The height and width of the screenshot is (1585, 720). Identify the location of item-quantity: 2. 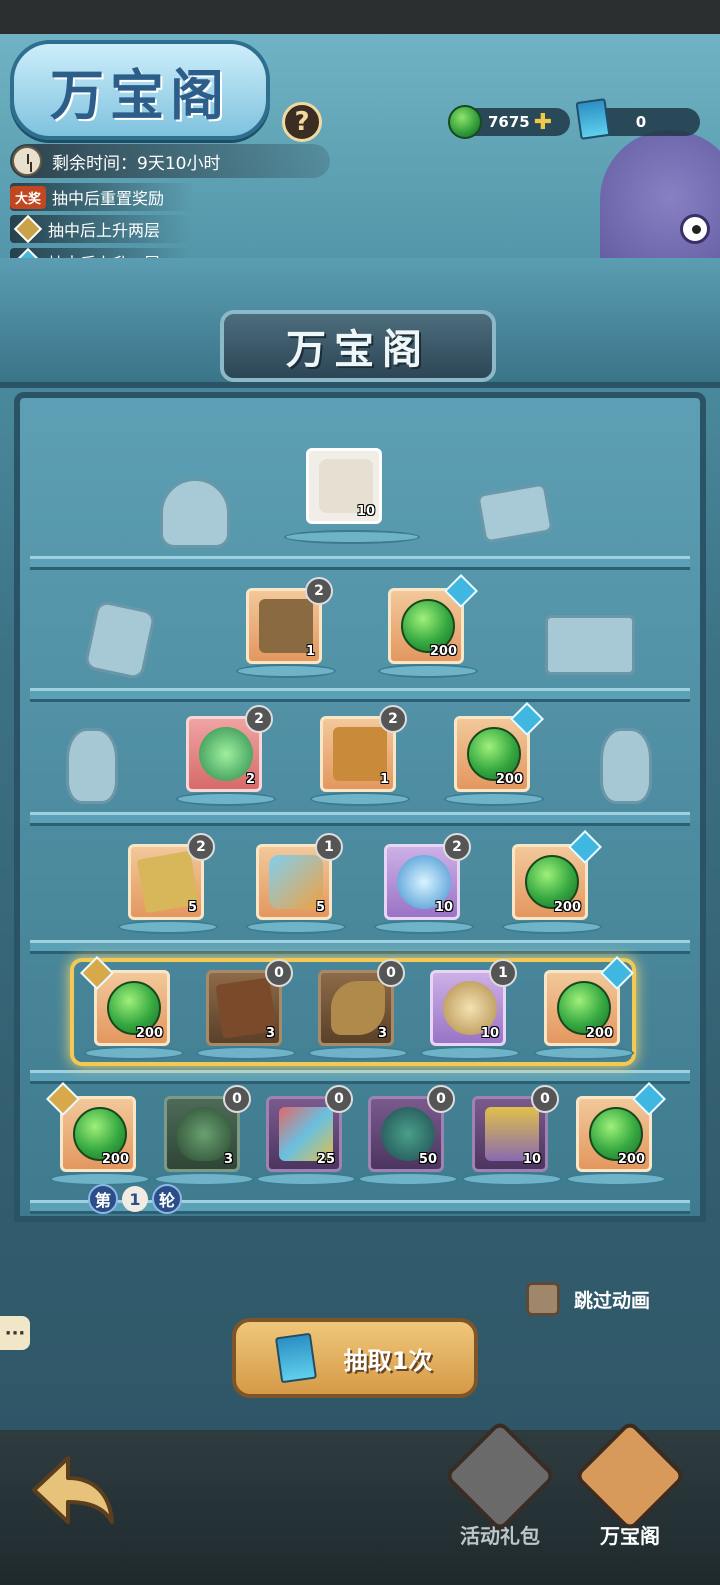
(250, 779).